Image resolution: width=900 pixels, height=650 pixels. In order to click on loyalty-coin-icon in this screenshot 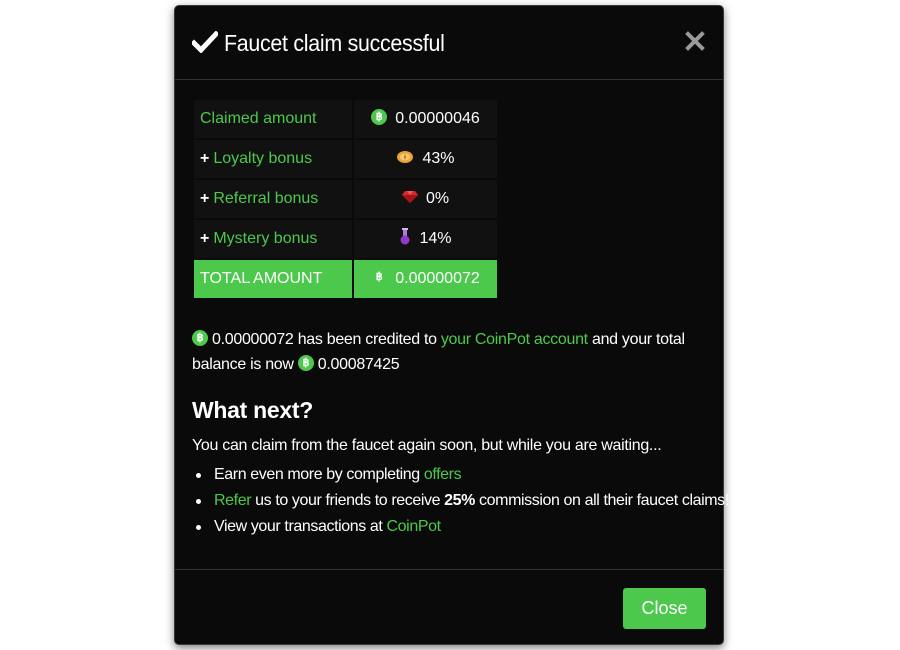, I will do `click(405, 156)`.